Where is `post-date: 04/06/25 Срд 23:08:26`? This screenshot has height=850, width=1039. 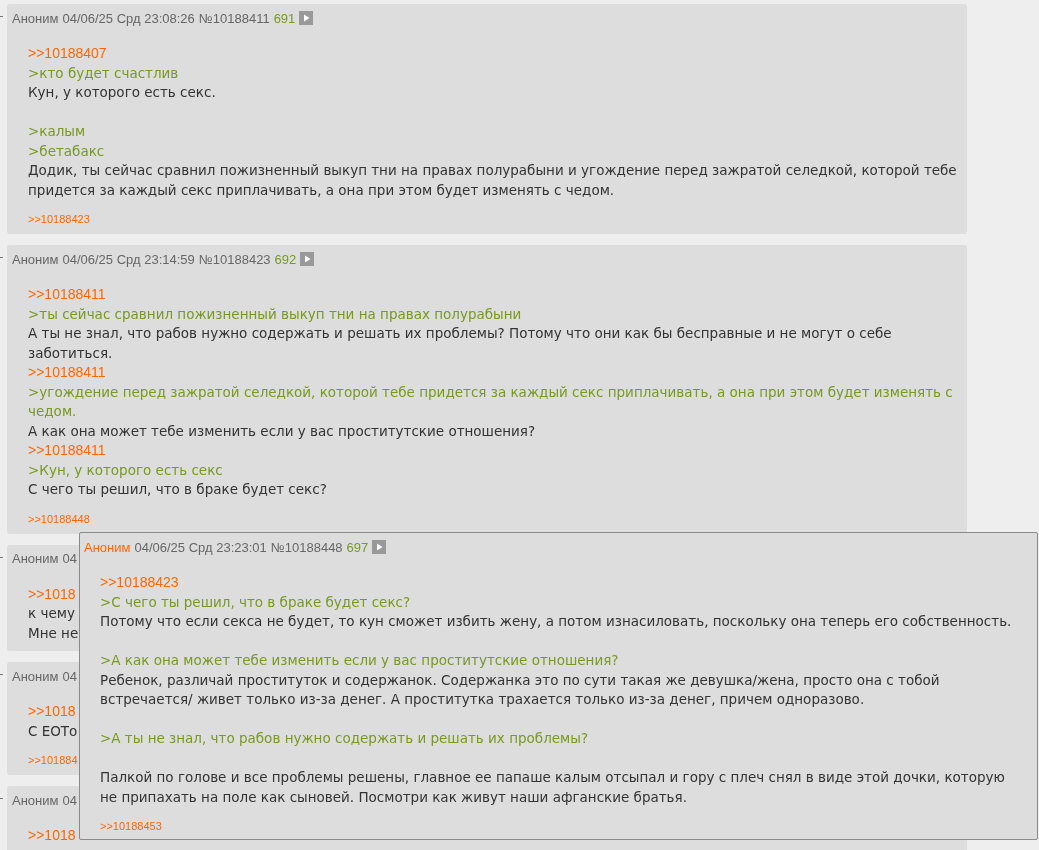
post-date: 04/06/25 Срд 23:08:26 is located at coordinates (128, 18).